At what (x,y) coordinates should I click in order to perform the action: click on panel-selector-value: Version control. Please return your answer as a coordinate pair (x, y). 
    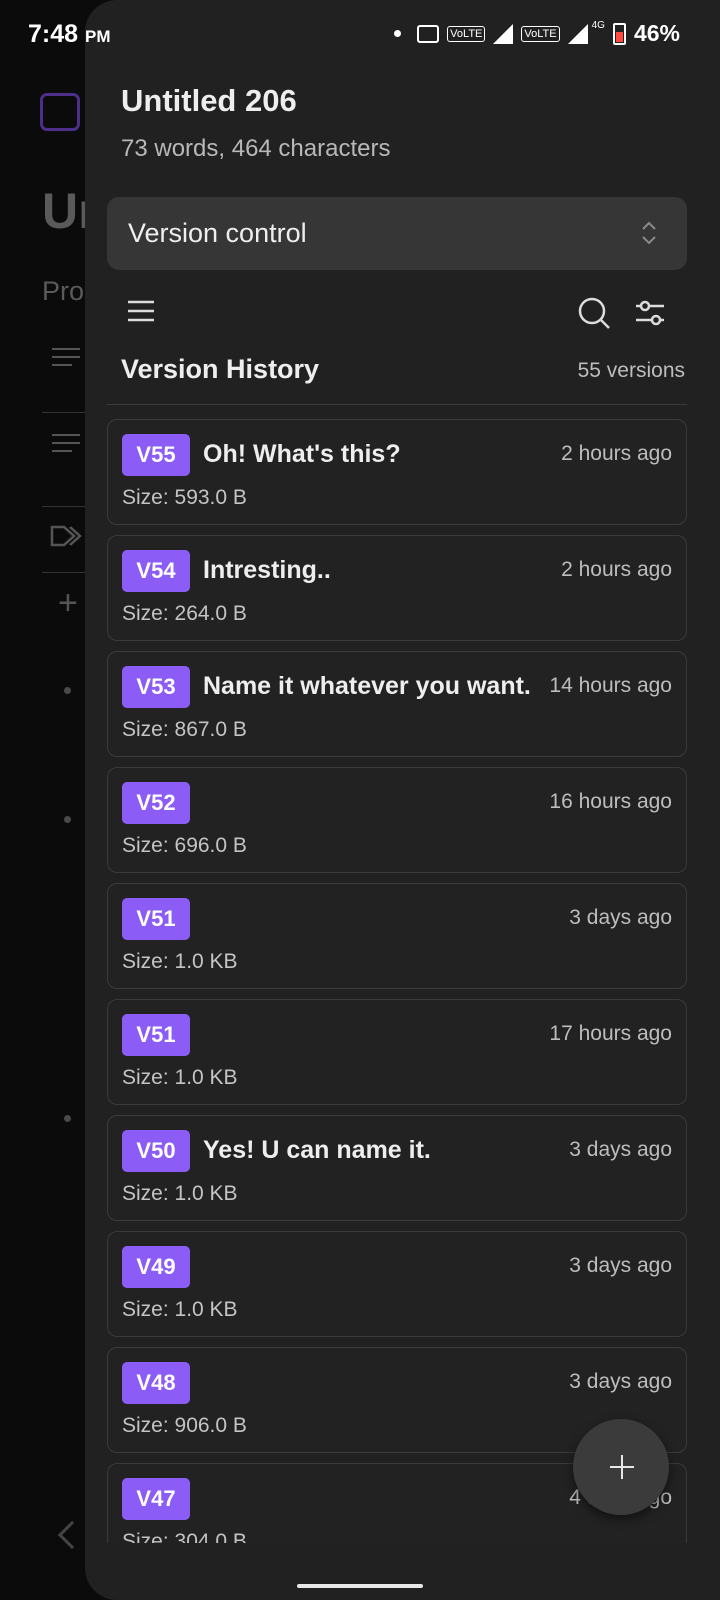
    Looking at the image, I should click on (217, 233).